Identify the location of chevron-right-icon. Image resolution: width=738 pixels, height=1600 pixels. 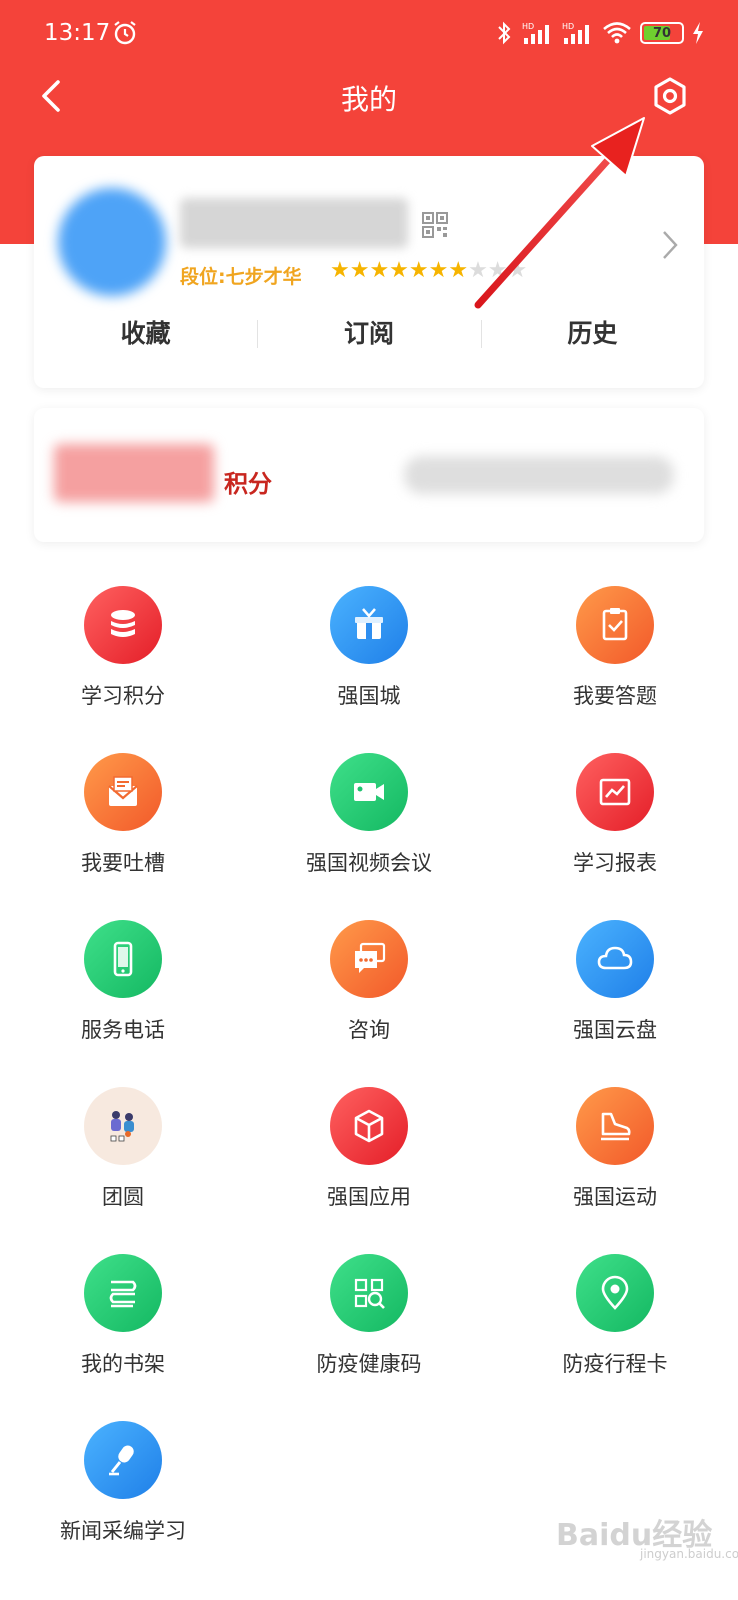
(670, 245).